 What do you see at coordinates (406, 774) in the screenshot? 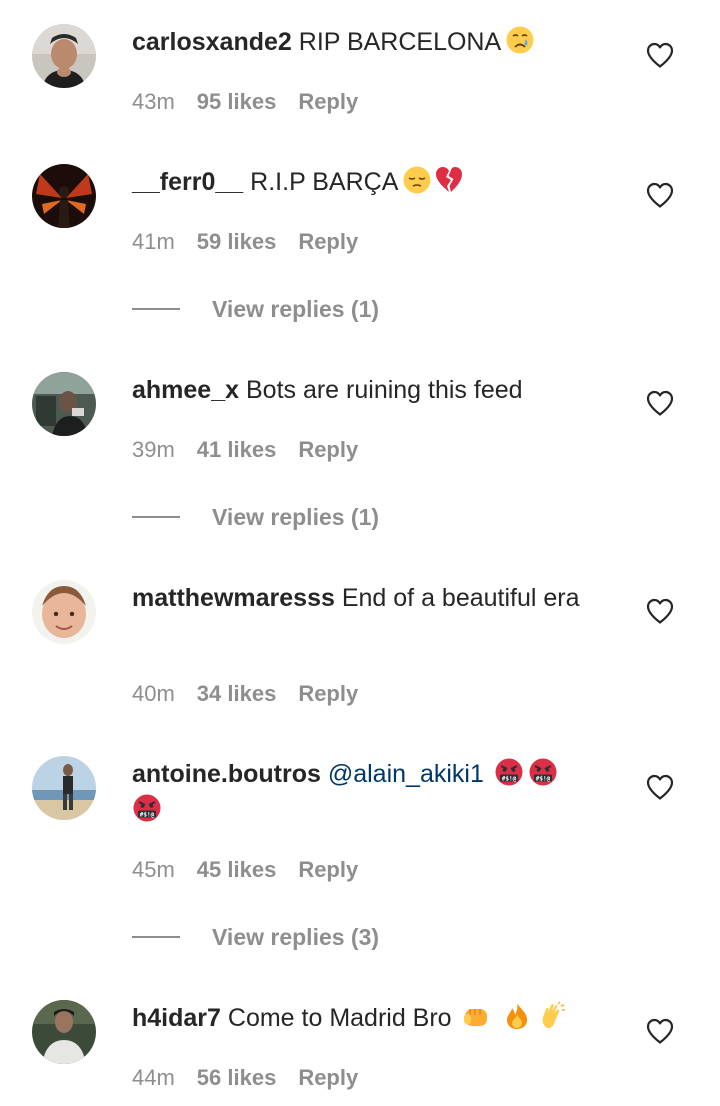
I see `mention-link: @alain_akiki1` at bounding box center [406, 774].